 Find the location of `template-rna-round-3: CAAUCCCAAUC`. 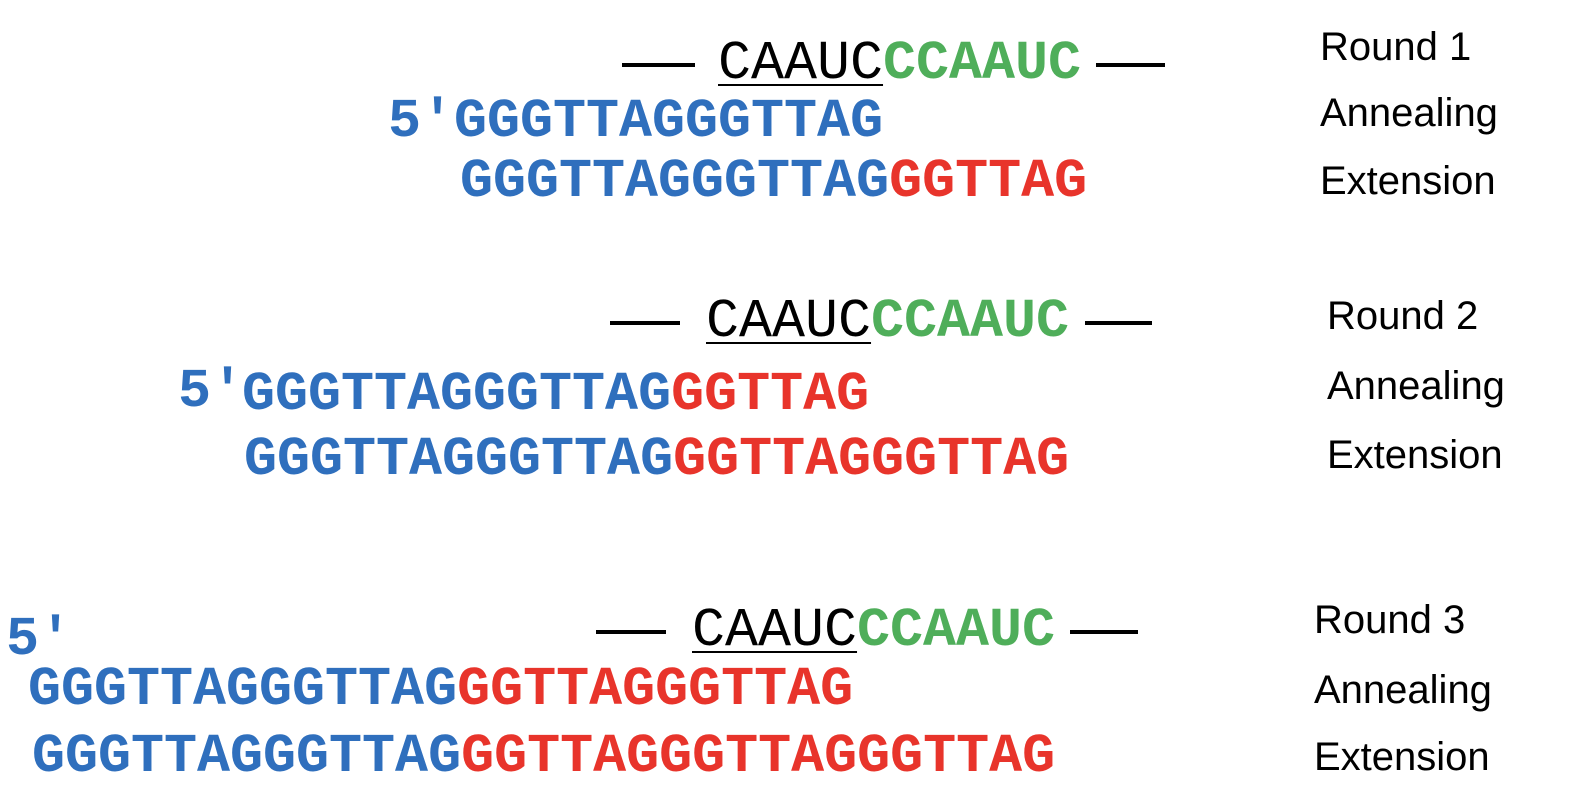

template-rna-round-3: CAAUCCCAAUC is located at coordinates (873, 631).